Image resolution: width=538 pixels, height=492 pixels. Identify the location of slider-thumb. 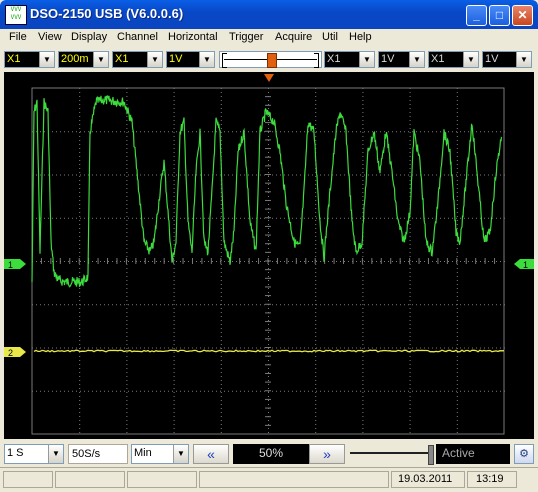
(272, 60).